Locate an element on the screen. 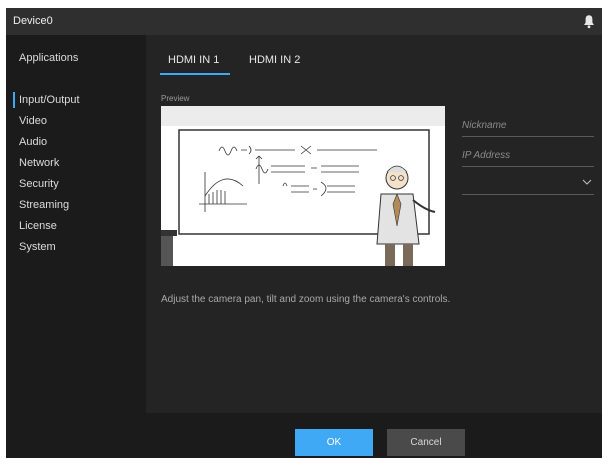  tab-hdmi-in-2: HDMI IN 2 is located at coordinates (274, 60).